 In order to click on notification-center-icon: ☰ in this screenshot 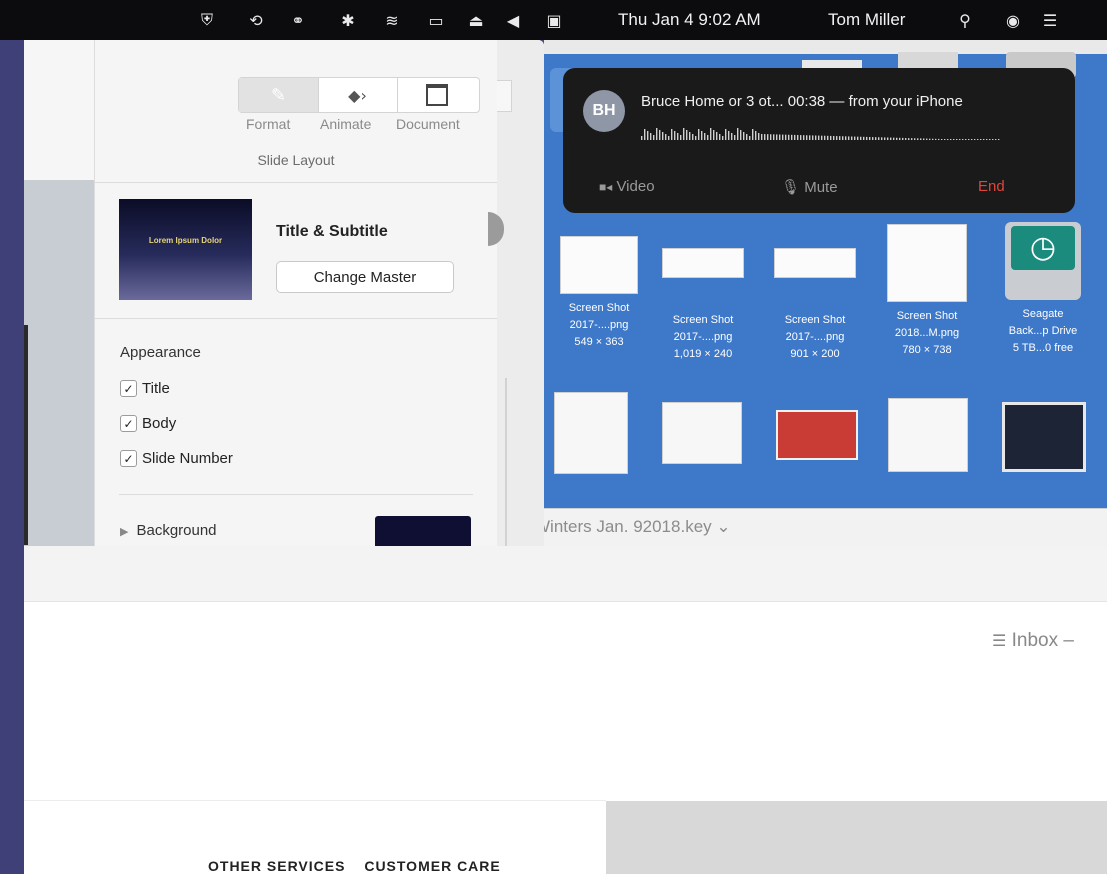, I will do `click(1050, 20)`.